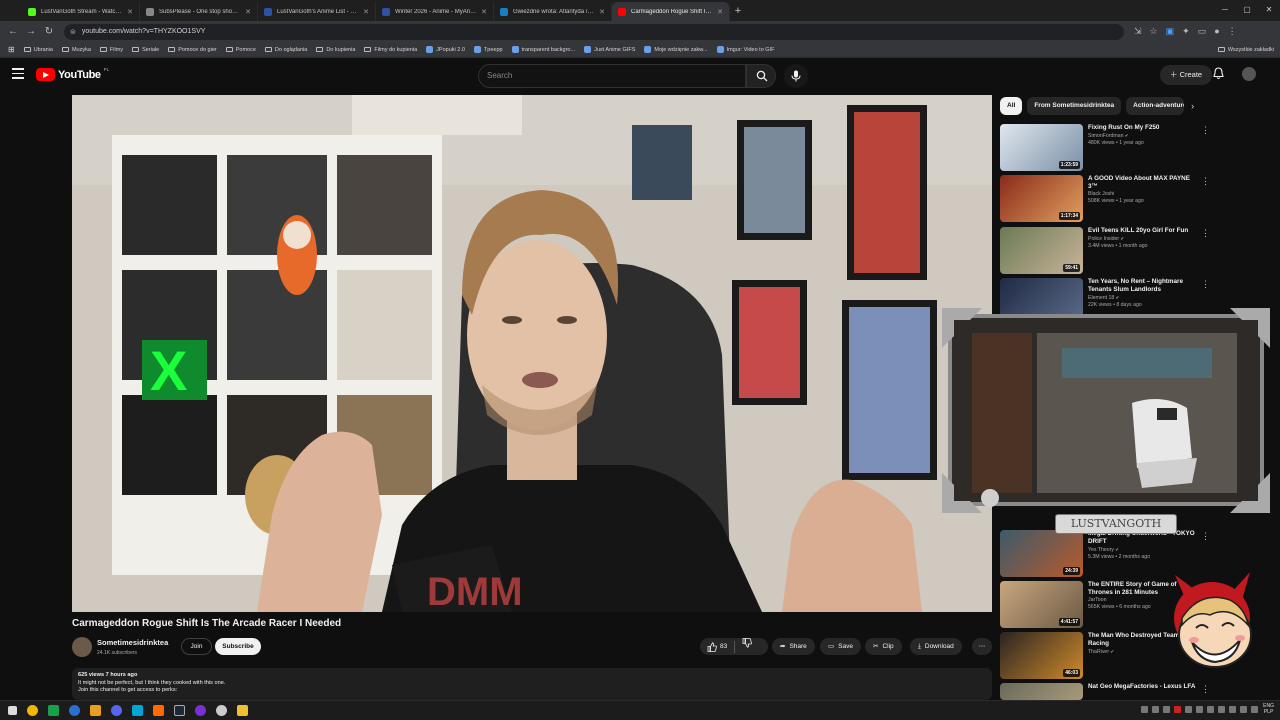 The image size is (1280, 720). What do you see at coordinates (1074, 106) in the screenshot?
I see `chip-from-channel: From Sometimesidrinktea` at bounding box center [1074, 106].